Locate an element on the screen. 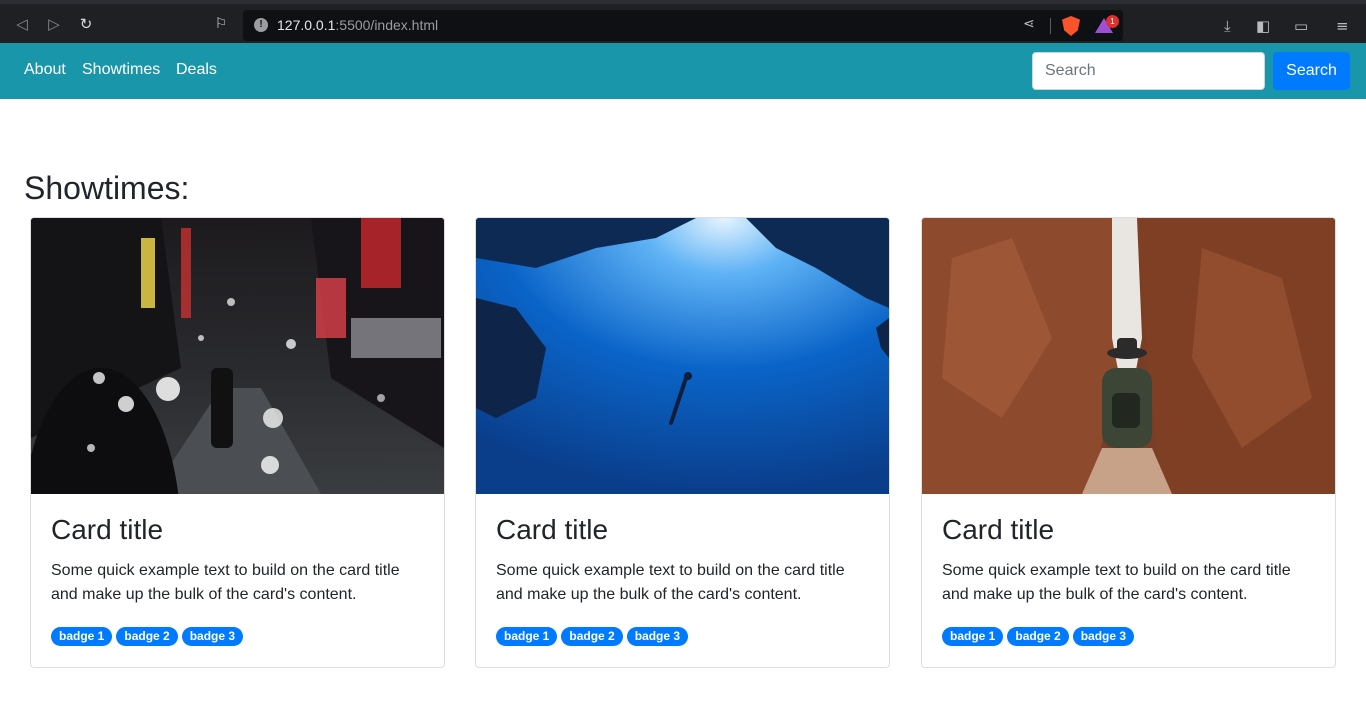 The height and width of the screenshot is (705, 1366). share-icon: ⋖ is located at coordinates (1029, 24).